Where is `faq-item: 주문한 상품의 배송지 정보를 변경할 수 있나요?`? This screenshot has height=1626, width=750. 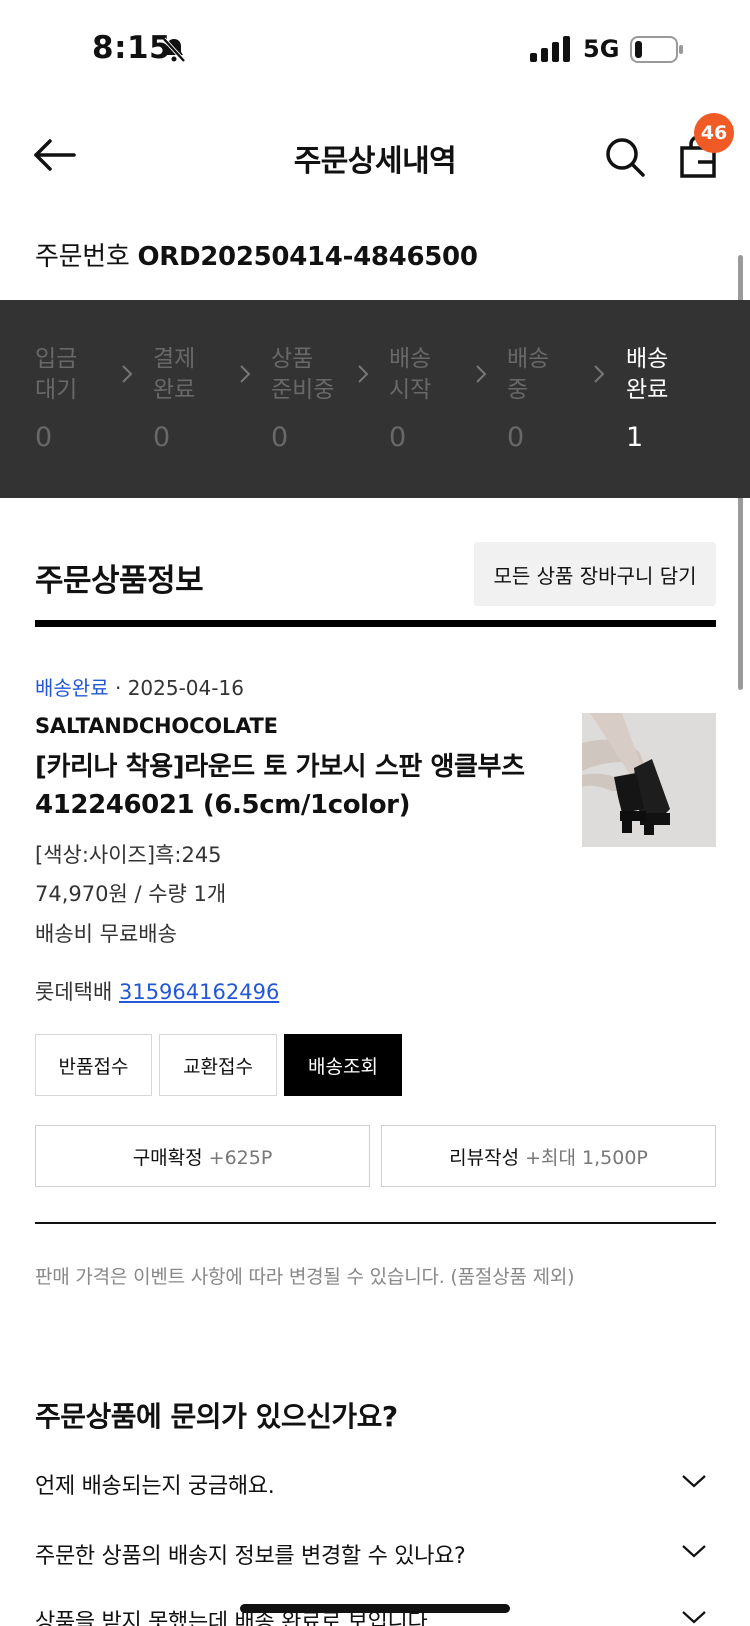
faq-item: 주문한 상품의 배송지 정보를 변경할 수 있나요? is located at coordinates (375, 1568).